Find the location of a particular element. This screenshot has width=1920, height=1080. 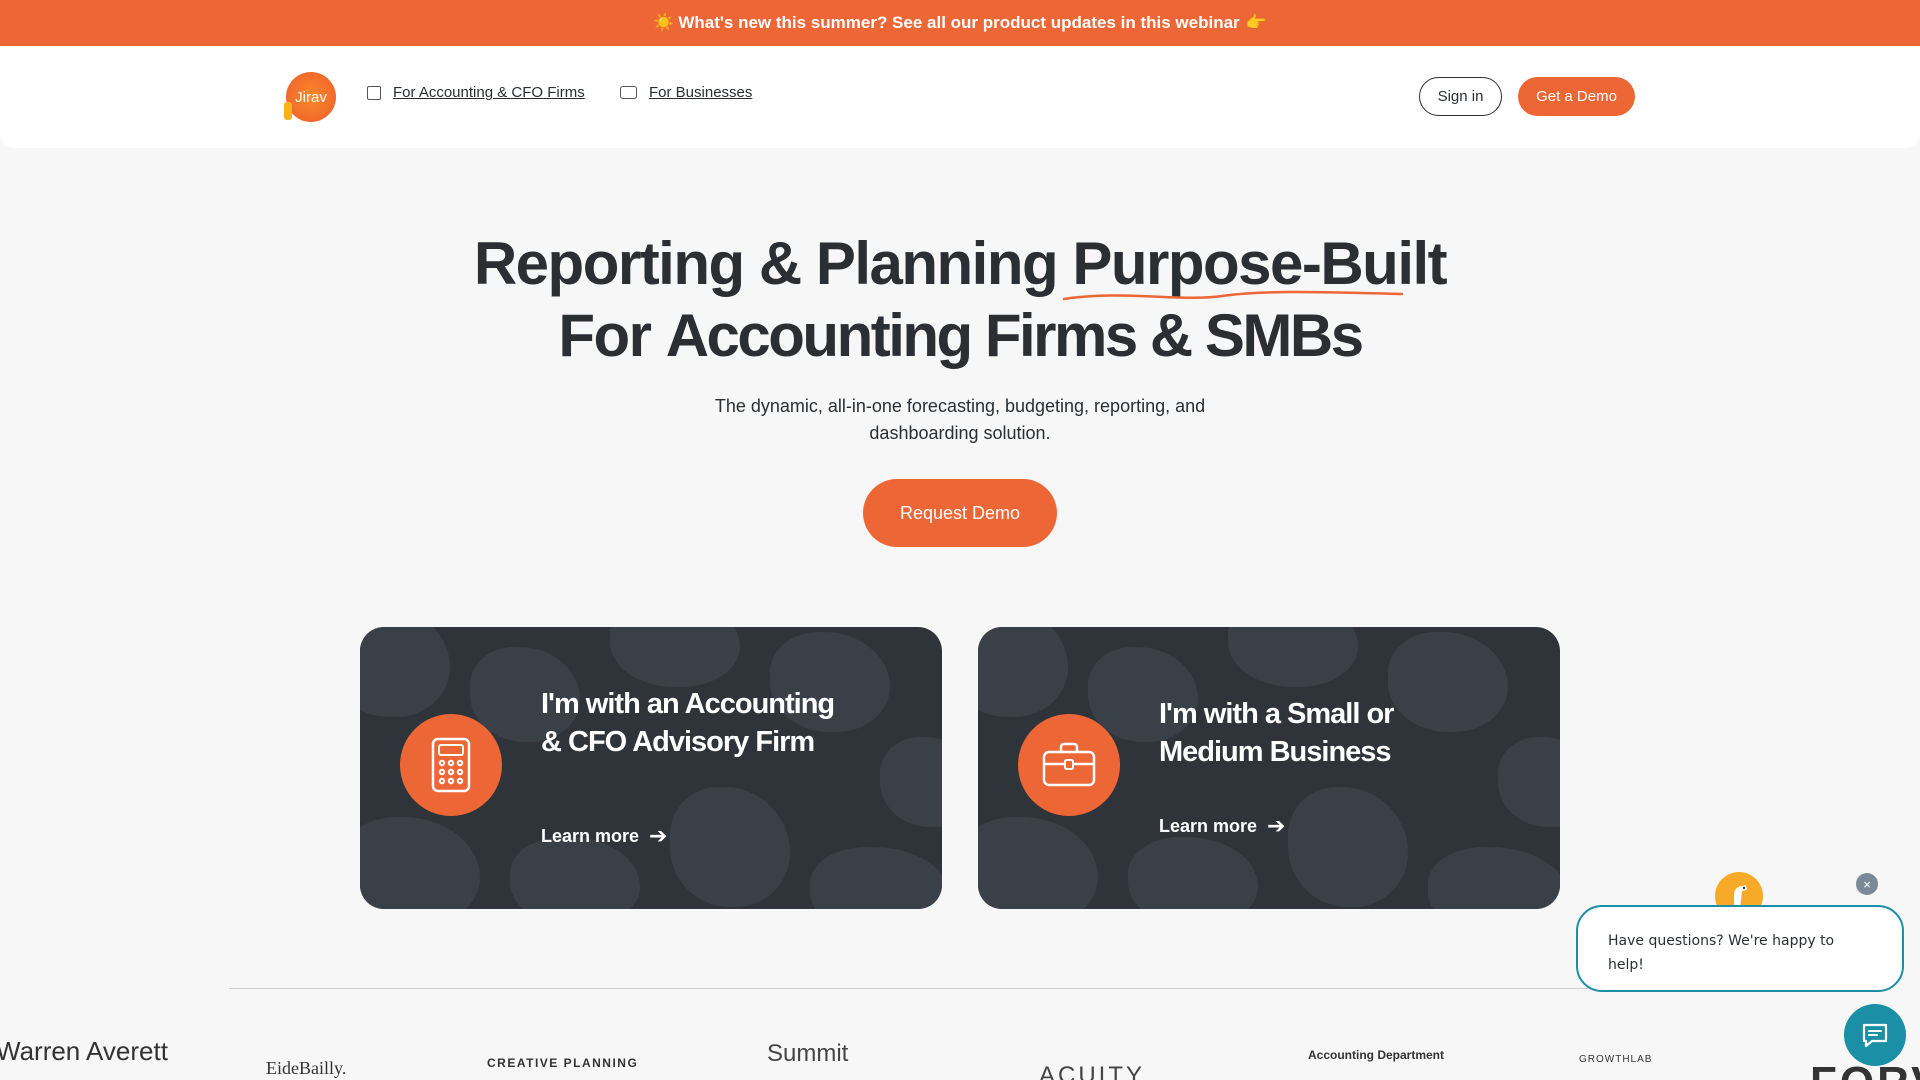

hero-line-2-bold: Accounting Firms & SMBs is located at coordinates (1014, 335).